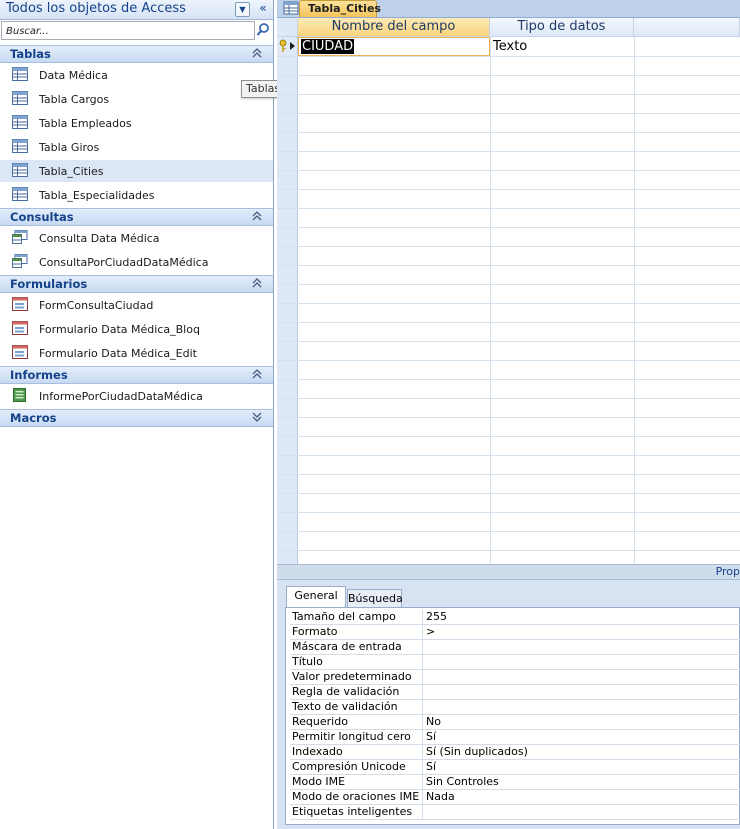  What do you see at coordinates (515, 692) in the screenshot?
I see `property-row: Regla de validación` at bounding box center [515, 692].